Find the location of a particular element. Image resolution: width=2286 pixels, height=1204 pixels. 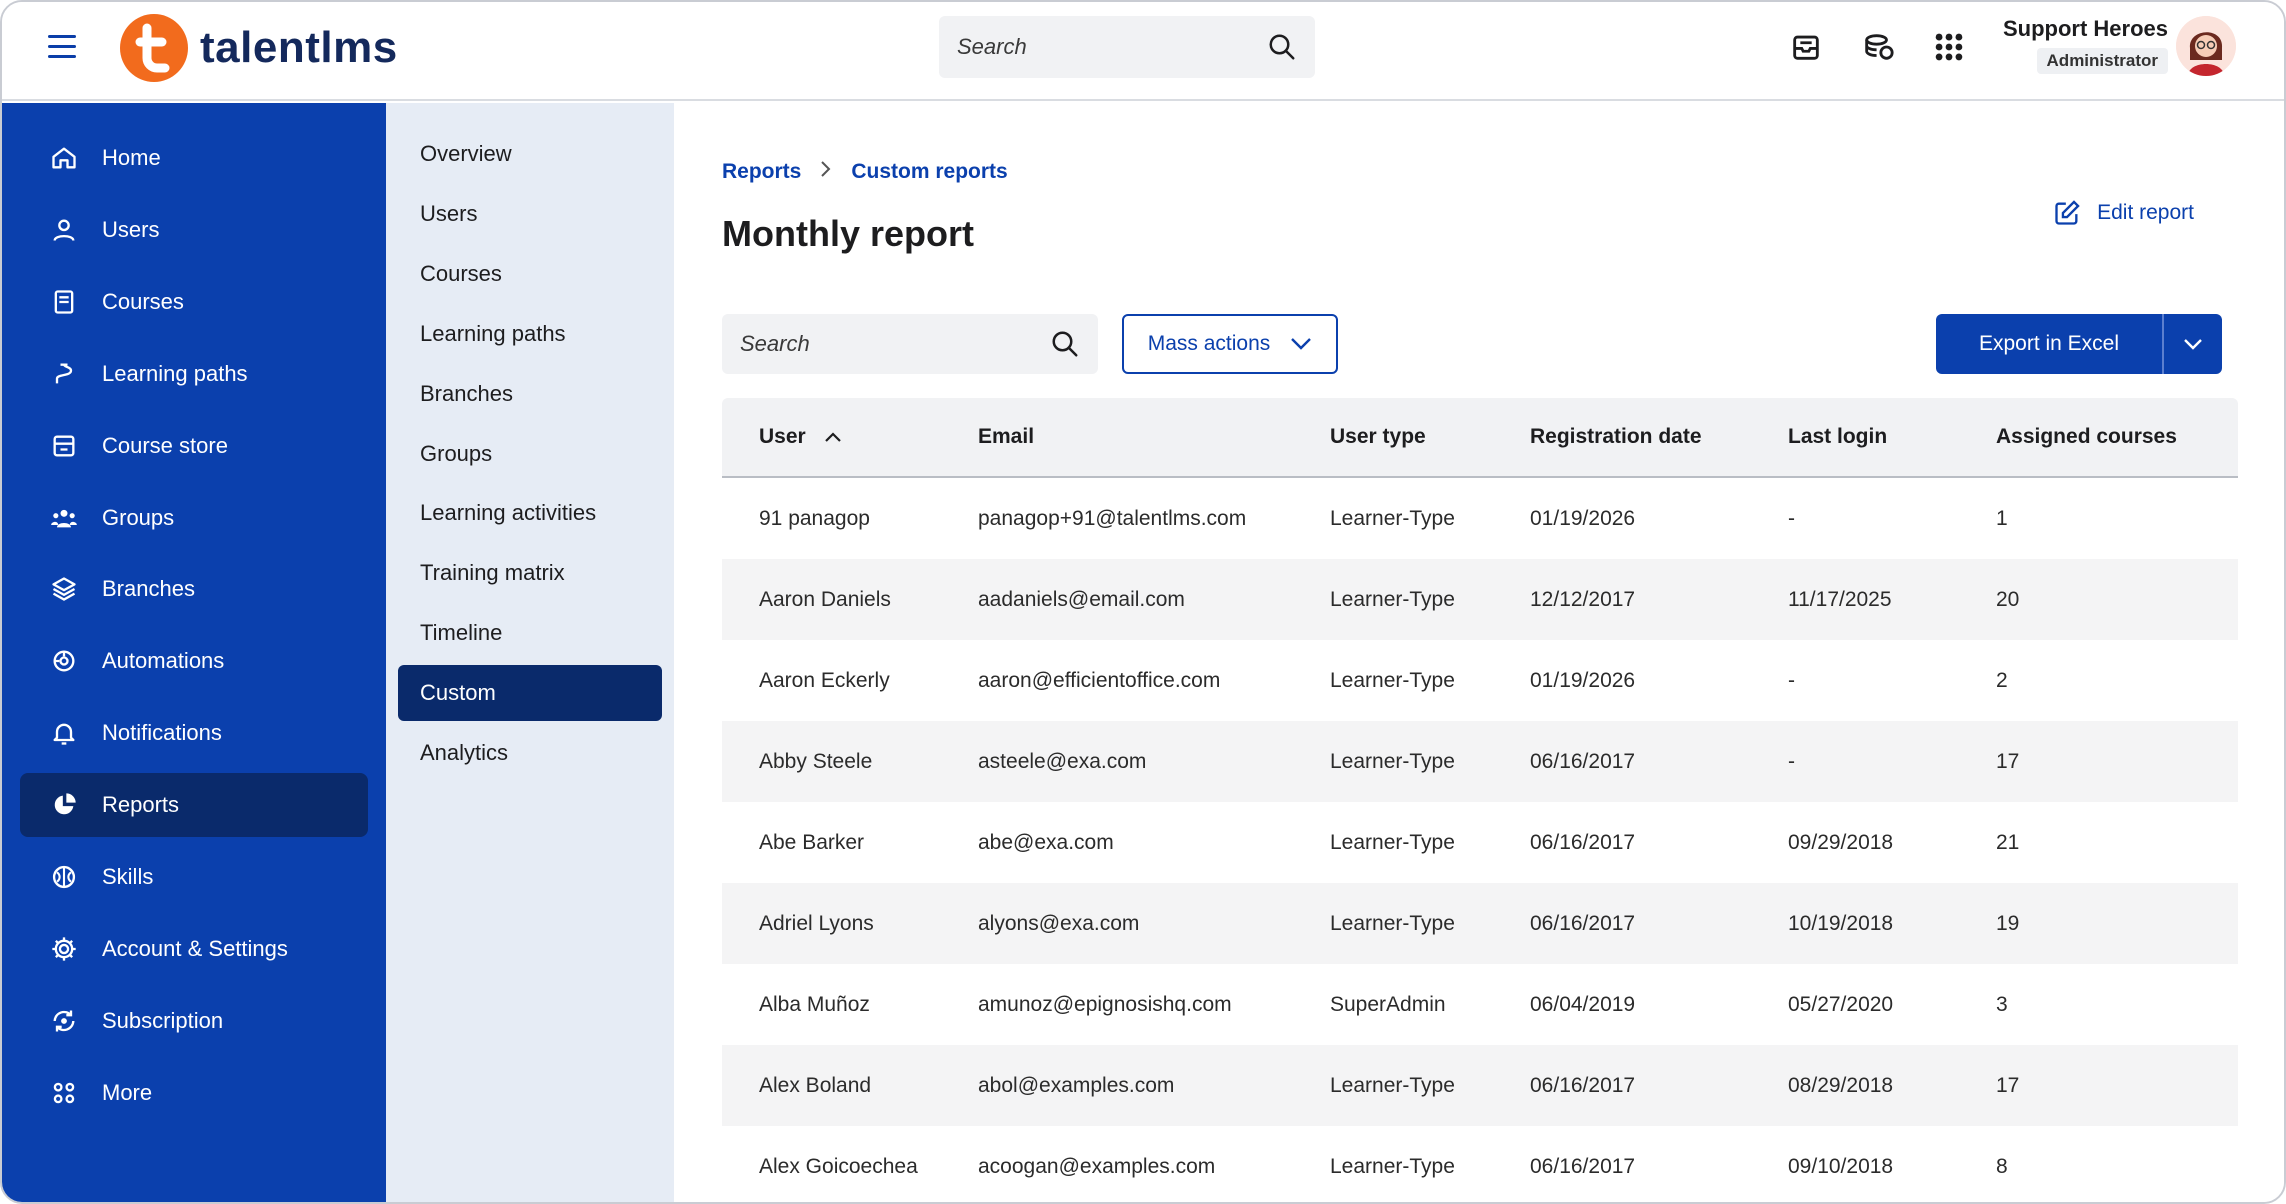

subnav-item-learning-paths: Learning paths is located at coordinates (530, 334).